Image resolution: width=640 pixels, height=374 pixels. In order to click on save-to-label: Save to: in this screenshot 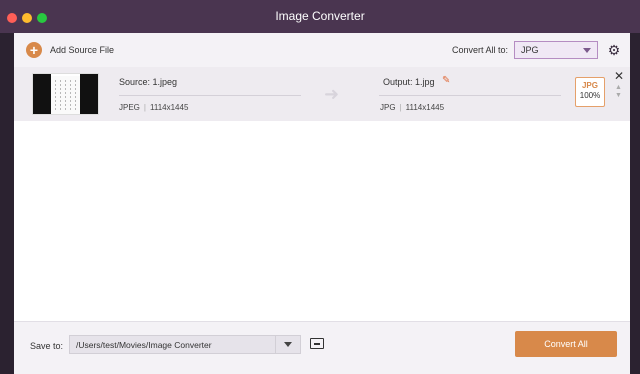, I will do `click(47, 346)`.